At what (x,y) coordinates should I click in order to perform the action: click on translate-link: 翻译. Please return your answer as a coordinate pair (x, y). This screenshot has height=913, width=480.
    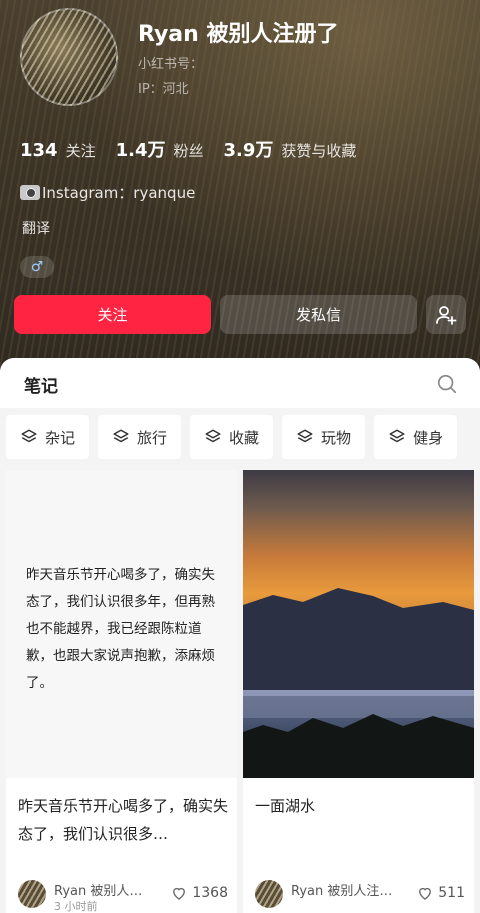
    Looking at the image, I should click on (36, 228).